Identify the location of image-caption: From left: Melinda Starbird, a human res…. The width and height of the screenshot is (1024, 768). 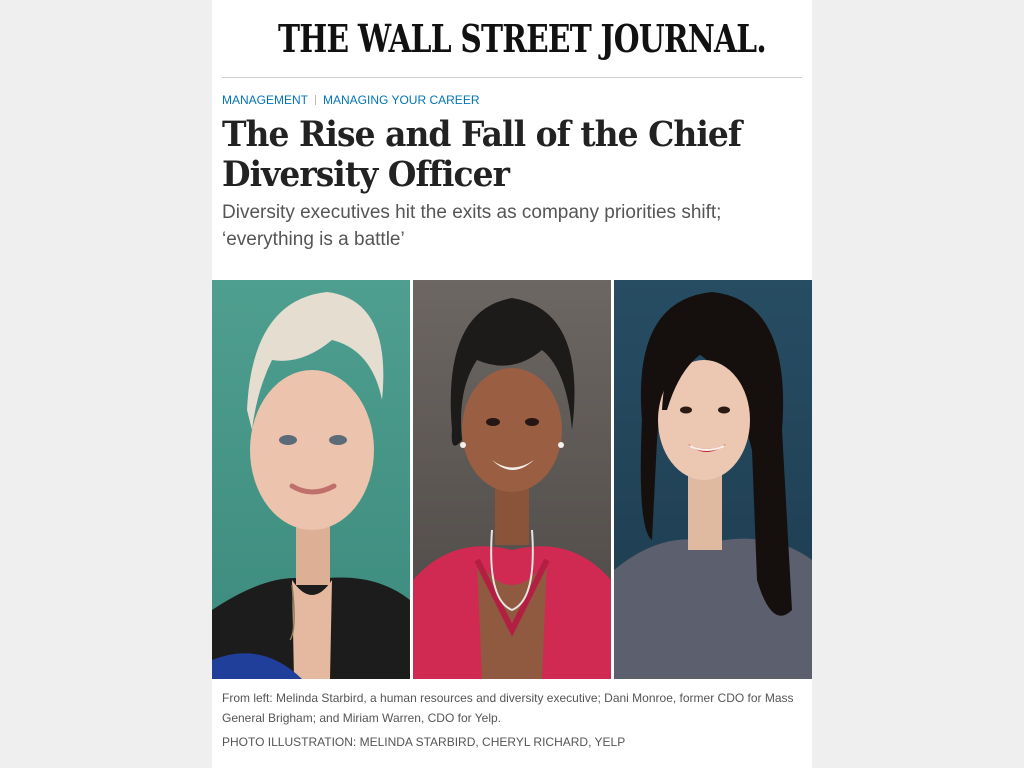
(508, 708).